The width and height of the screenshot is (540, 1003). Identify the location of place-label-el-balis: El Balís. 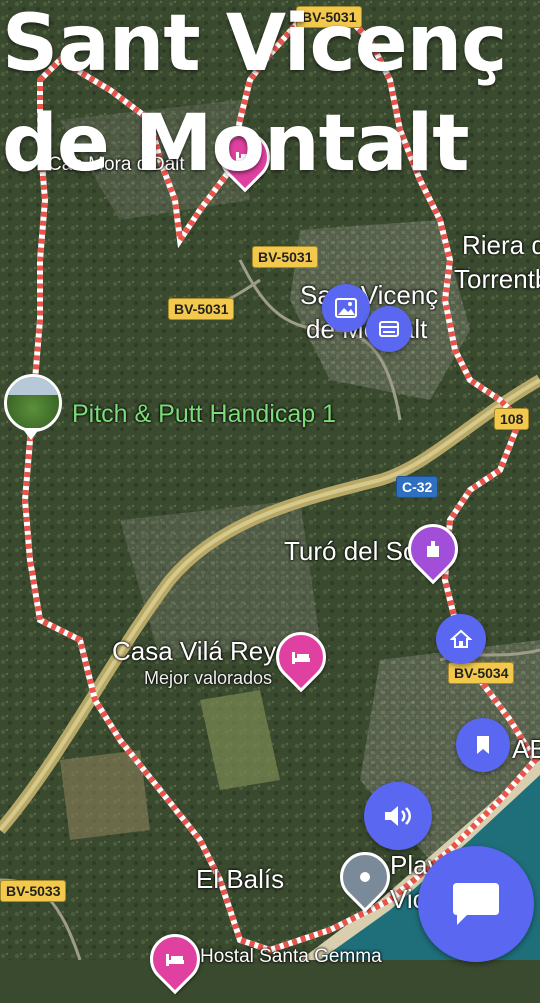
(240, 879).